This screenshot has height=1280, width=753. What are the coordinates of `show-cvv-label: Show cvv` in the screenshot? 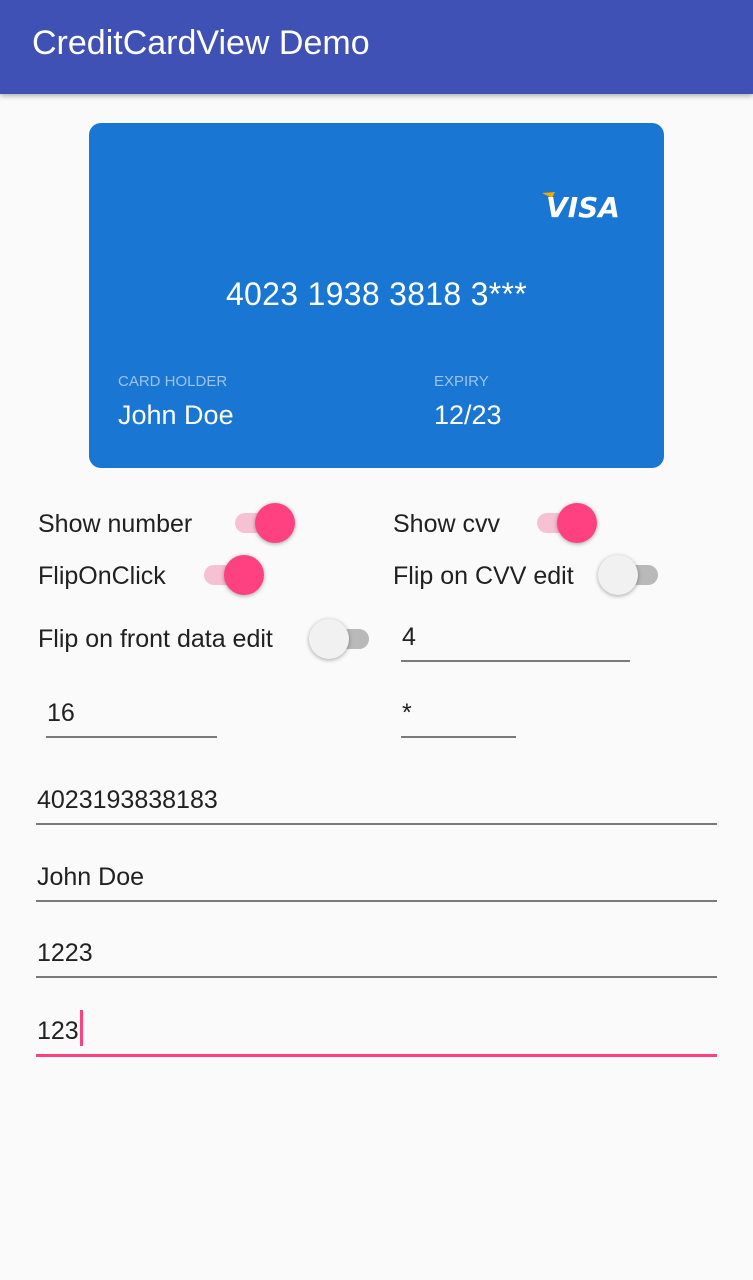 It's located at (446, 524).